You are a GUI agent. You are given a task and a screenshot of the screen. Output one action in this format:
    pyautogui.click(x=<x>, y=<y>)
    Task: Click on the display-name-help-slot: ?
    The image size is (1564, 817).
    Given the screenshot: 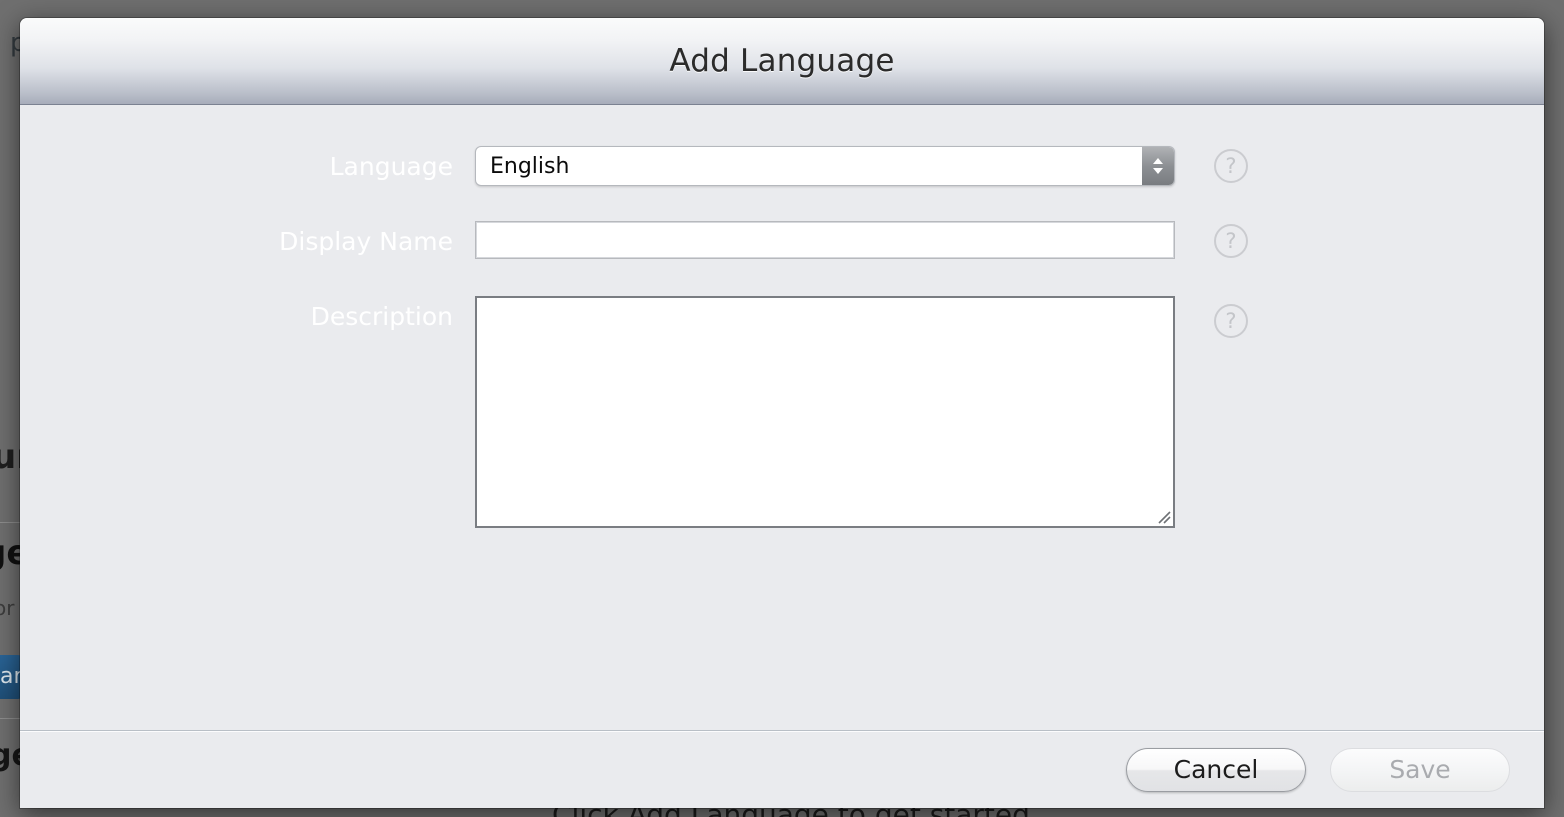 What is the action you would take?
    pyautogui.click(x=1211, y=241)
    